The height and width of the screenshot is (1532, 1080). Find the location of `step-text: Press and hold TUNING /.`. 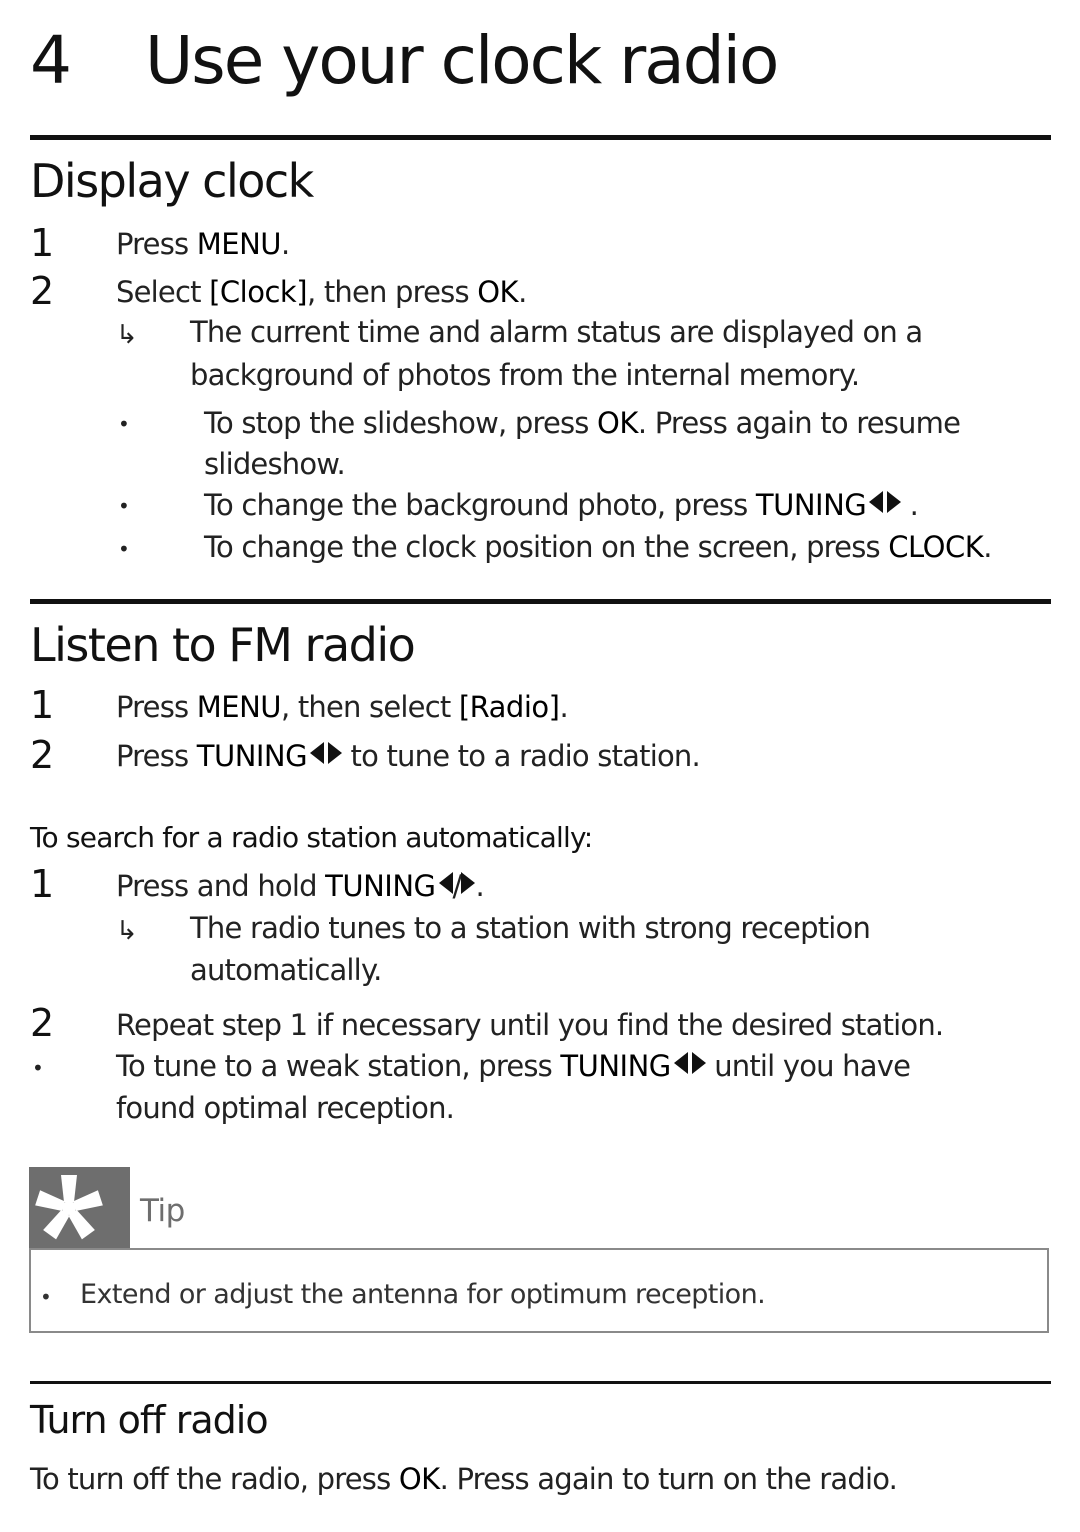

step-text: Press and hold TUNING /. is located at coordinates (300, 886).